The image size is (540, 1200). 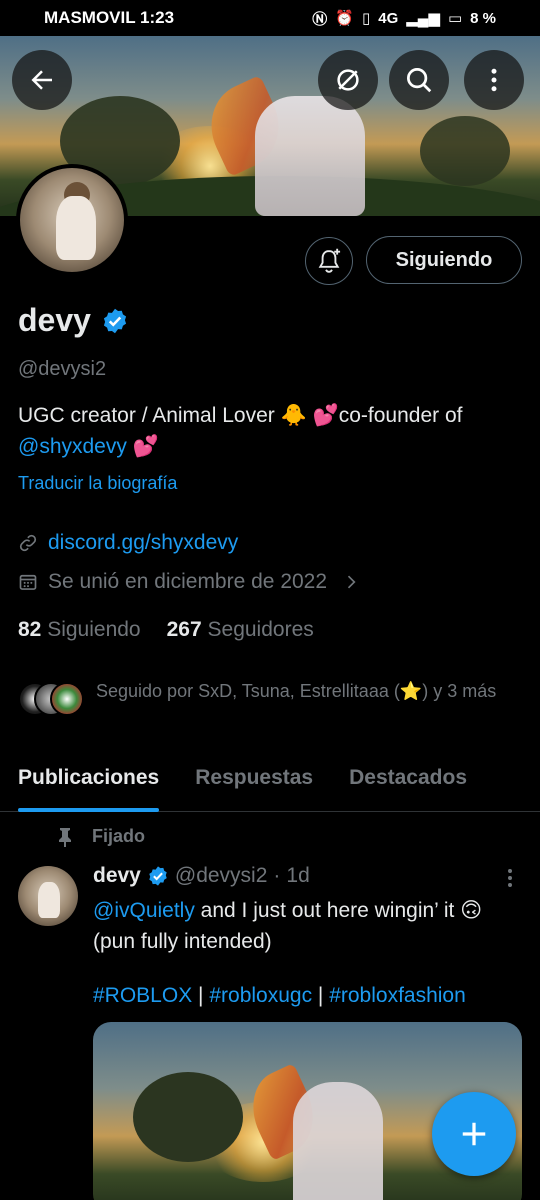 I want to click on hashtag-link: #robloxfashion, so click(x=397, y=995).